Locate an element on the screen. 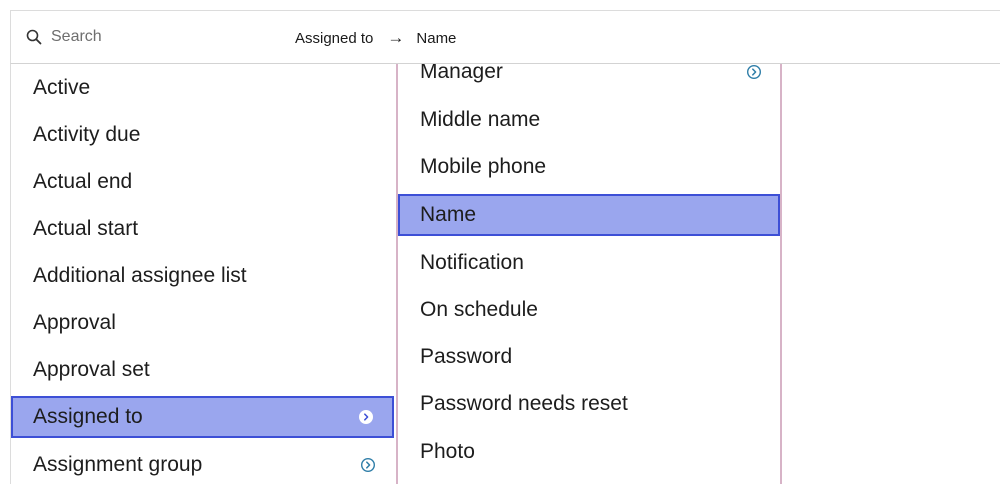 Image resolution: width=1002 pixels, height=484 pixels. list-item-label: Name is located at coordinates (448, 214).